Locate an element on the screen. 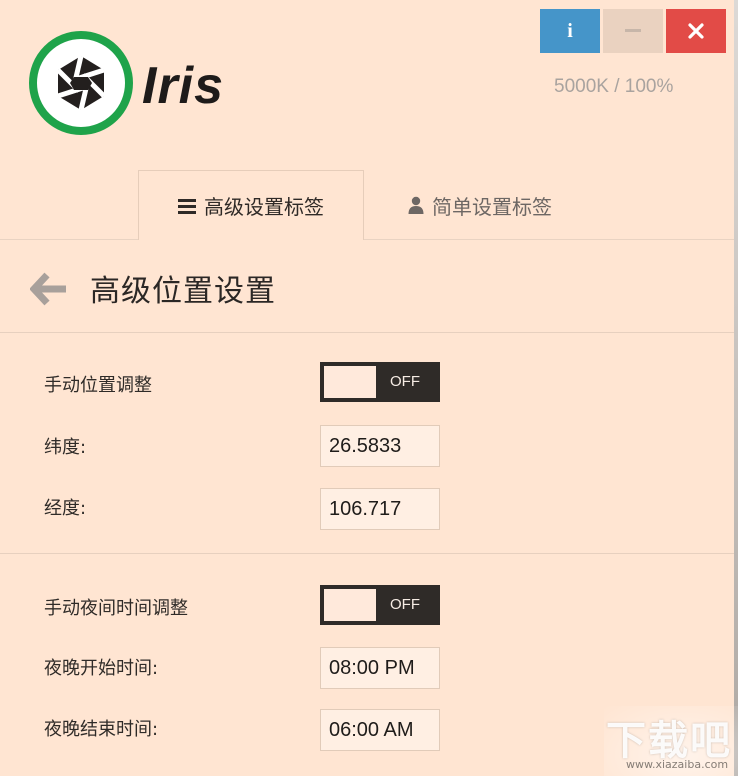 The image size is (738, 776). tab-advanced-label: 高级设置标签 is located at coordinates (264, 207).